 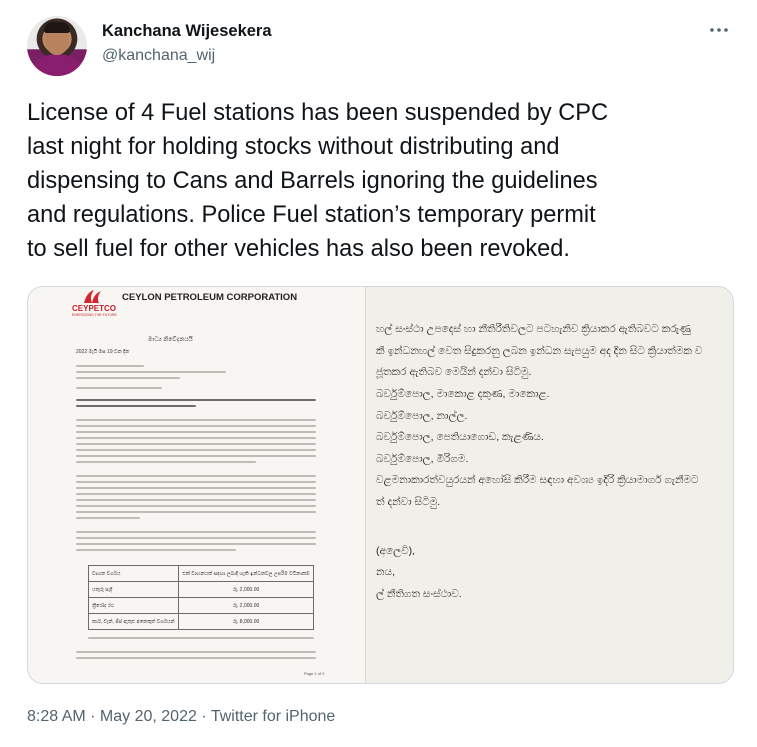 I want to click on document-line: (අලෙවි),, so click(x=396, y=551).